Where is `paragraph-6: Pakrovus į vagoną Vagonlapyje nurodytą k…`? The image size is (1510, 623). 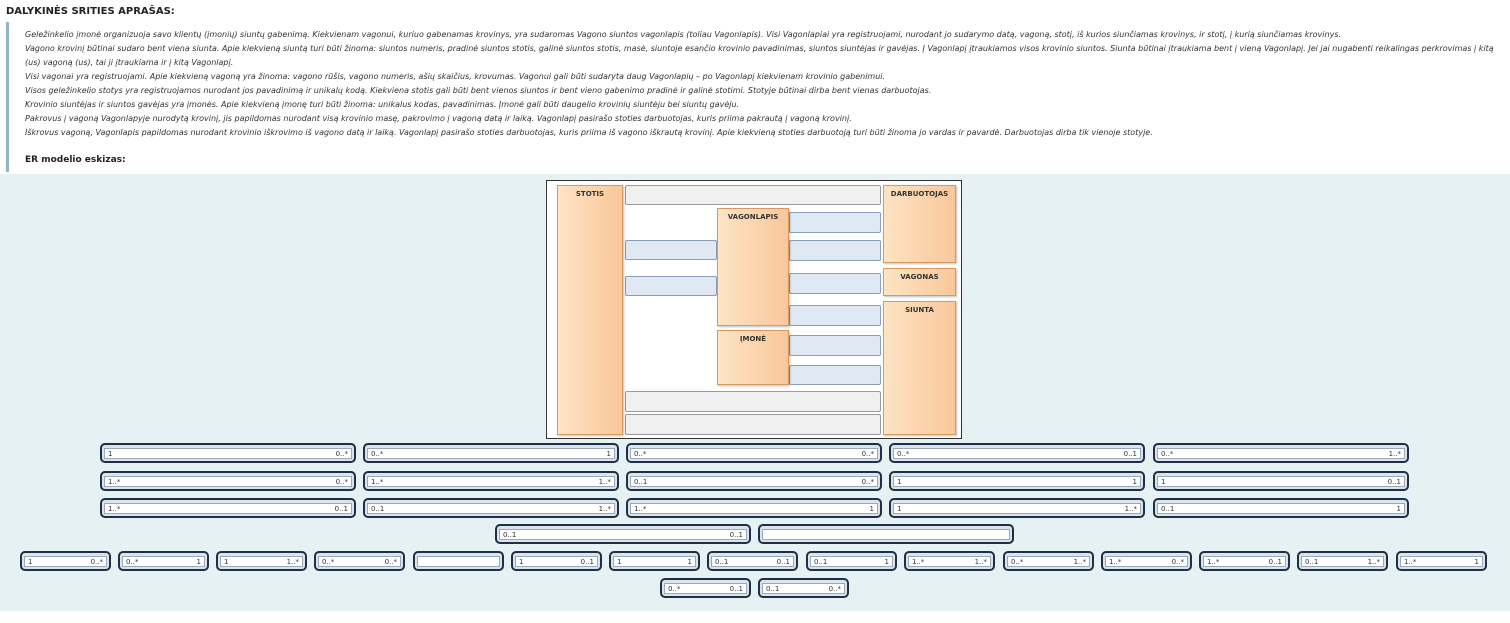 paragraph-6: Pakrovus į vagoną Vagonlapyje nurodytą k… is located at coordinates (438, 118).